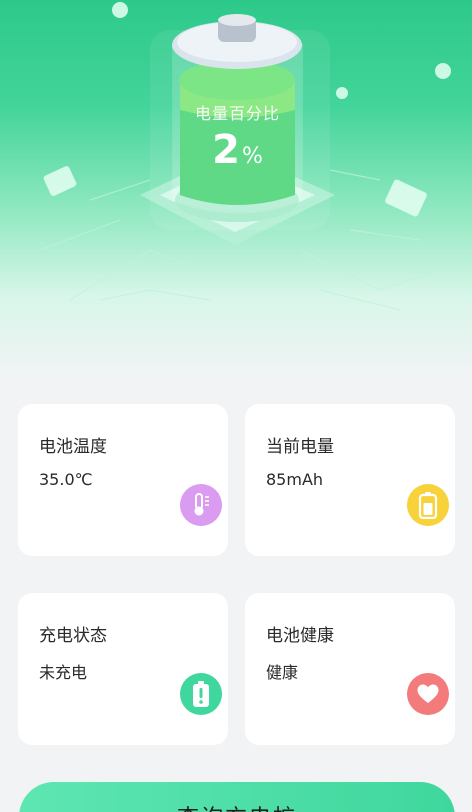  Describe the element at coordinates (201, 505) in the screenshot. I see `thermometer-icon` at that location.